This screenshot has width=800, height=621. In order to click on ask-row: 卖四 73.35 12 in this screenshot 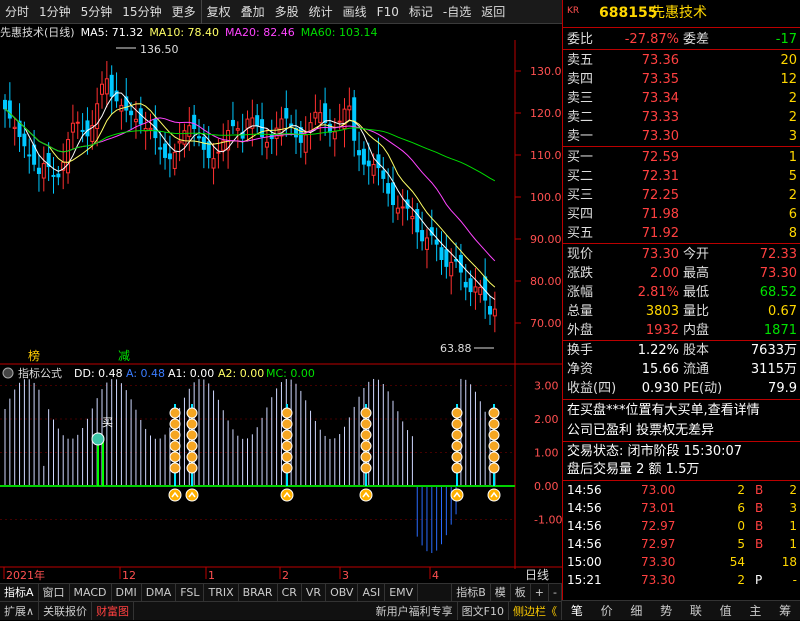, I will do `click(681, 79)`.